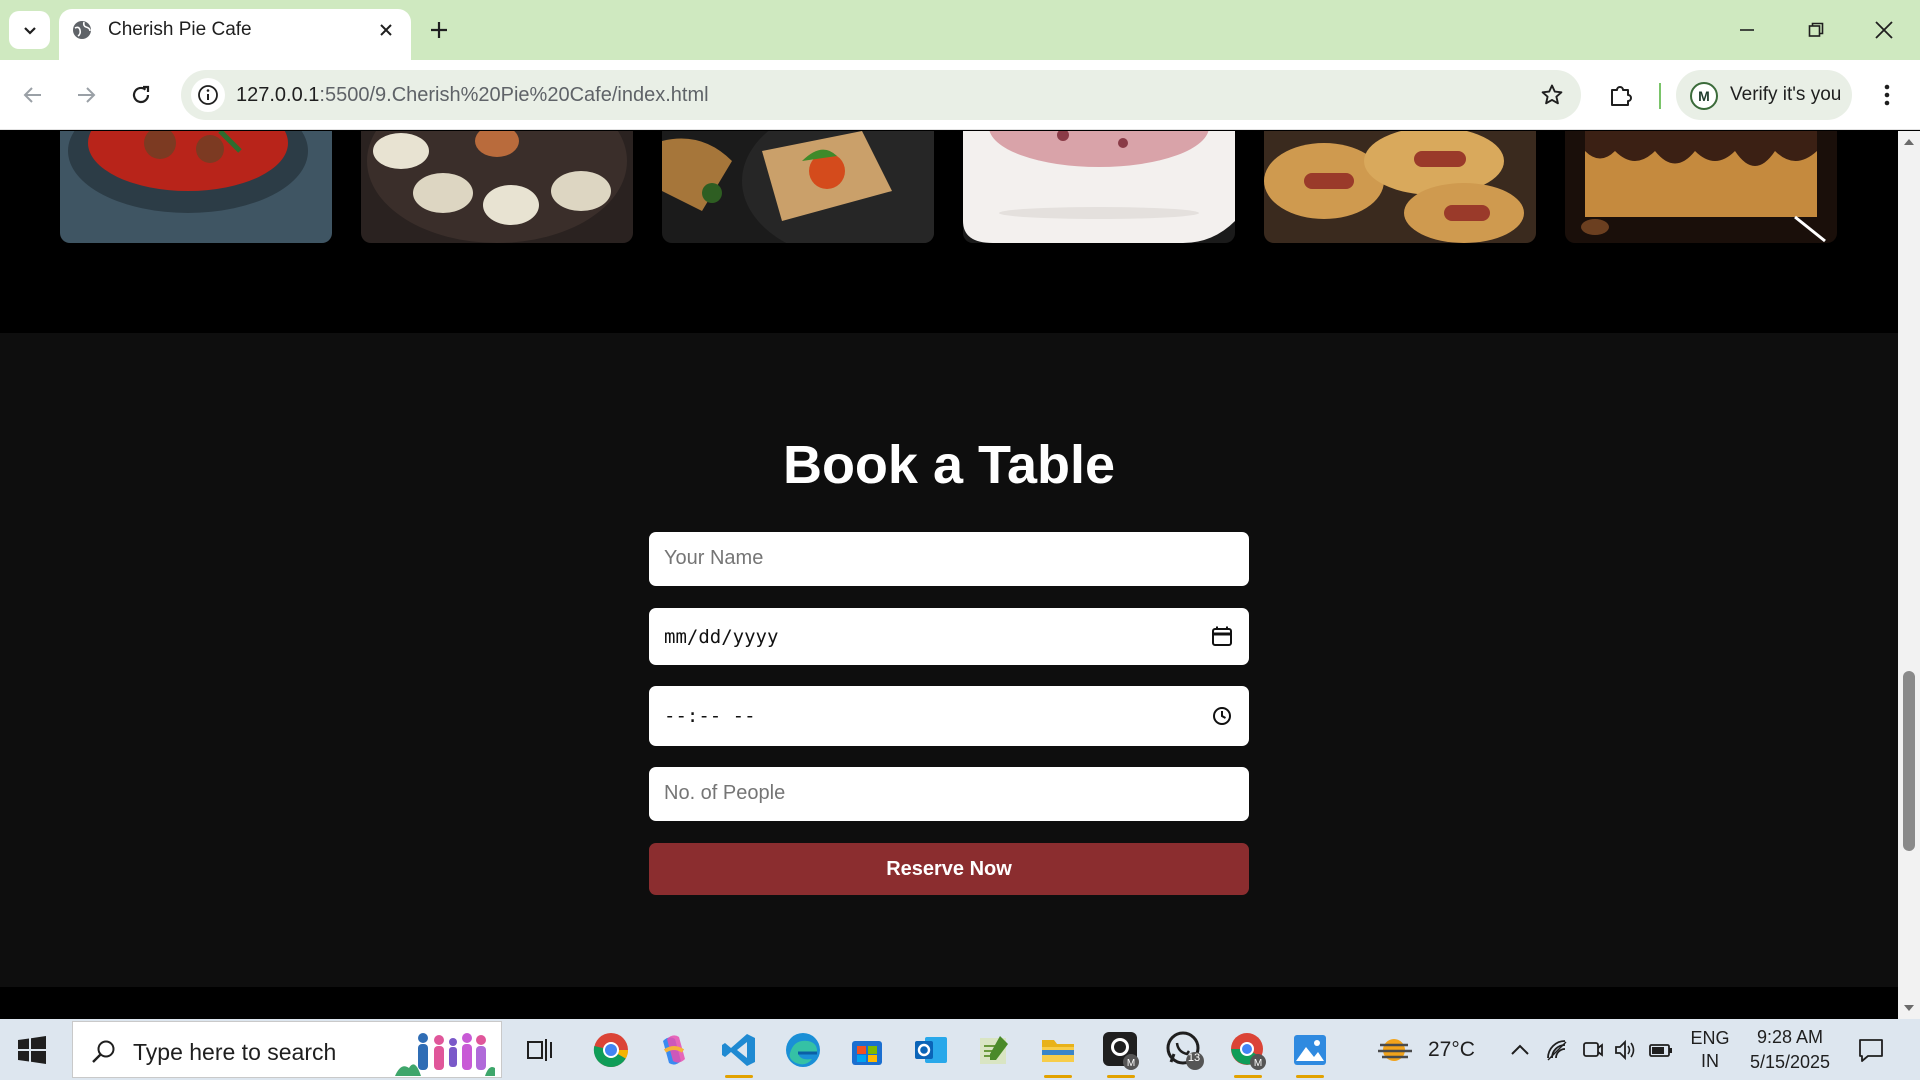 The width and height of the screenshot is (1920, 1080). What do you see at coordinates (867, 1053) in the screenshot?
I see `store-icon` at bounding box center [867, 1053].